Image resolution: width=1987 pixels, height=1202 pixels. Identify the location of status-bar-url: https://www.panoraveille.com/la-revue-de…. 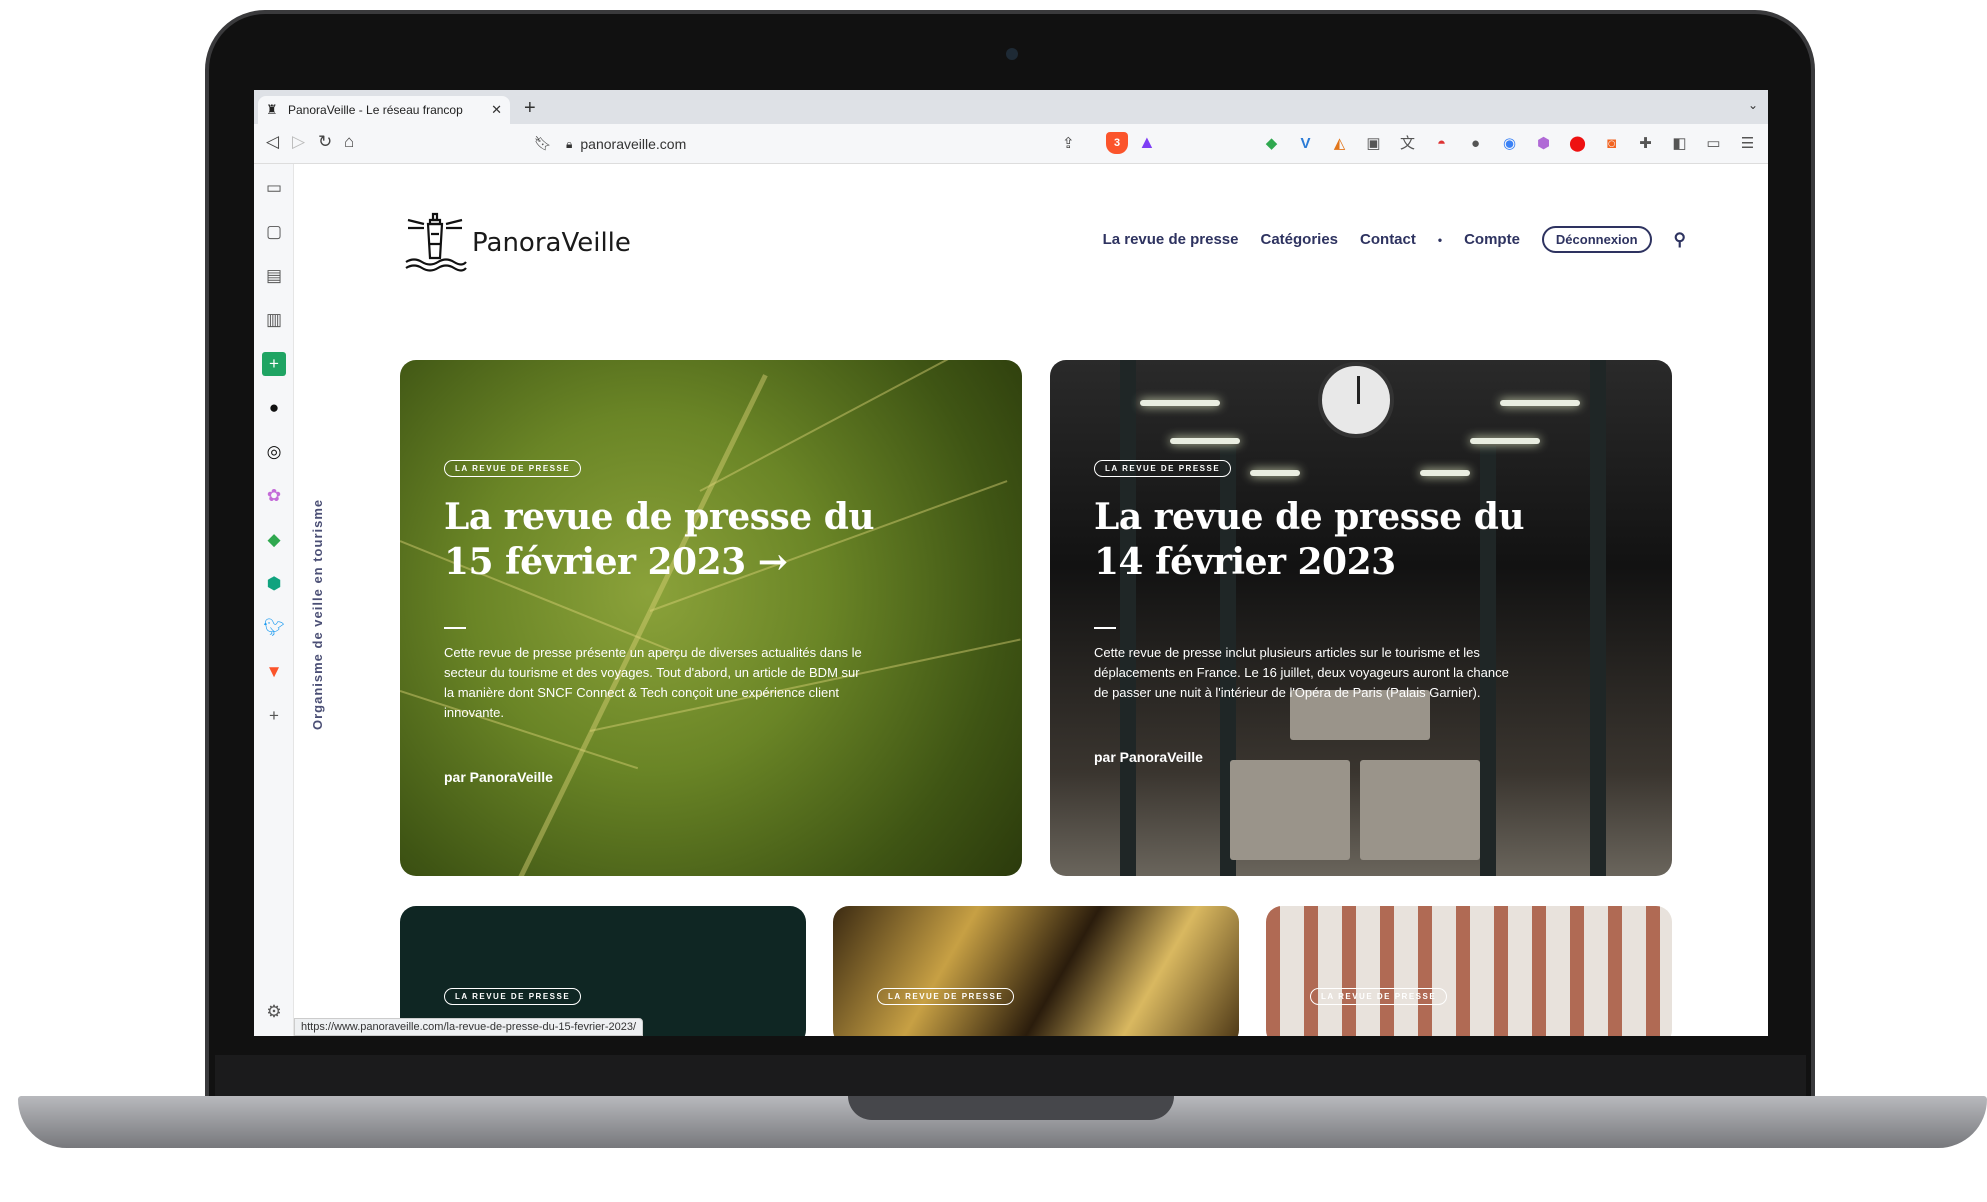
(469, 1027).